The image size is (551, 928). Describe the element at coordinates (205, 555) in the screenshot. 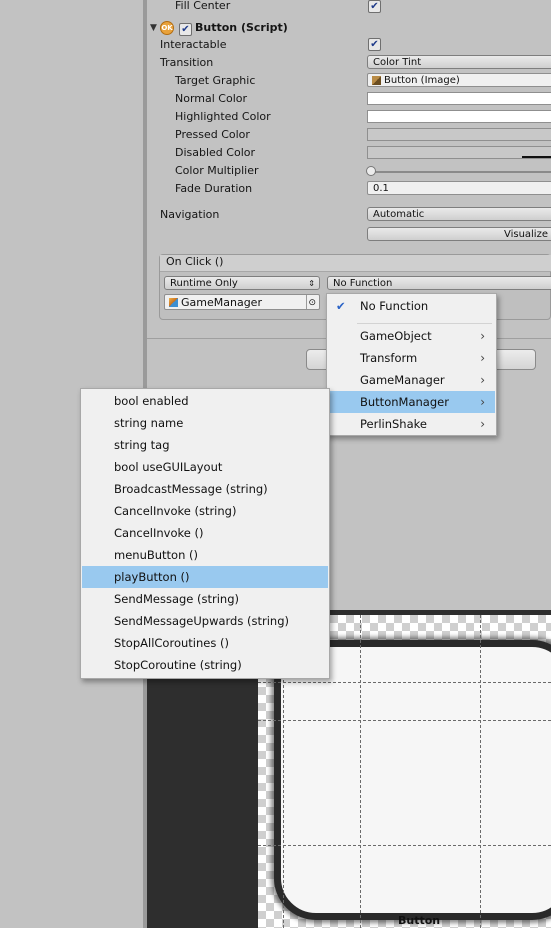

I see `menu-item-menubutton: menuButton ()` at that location.